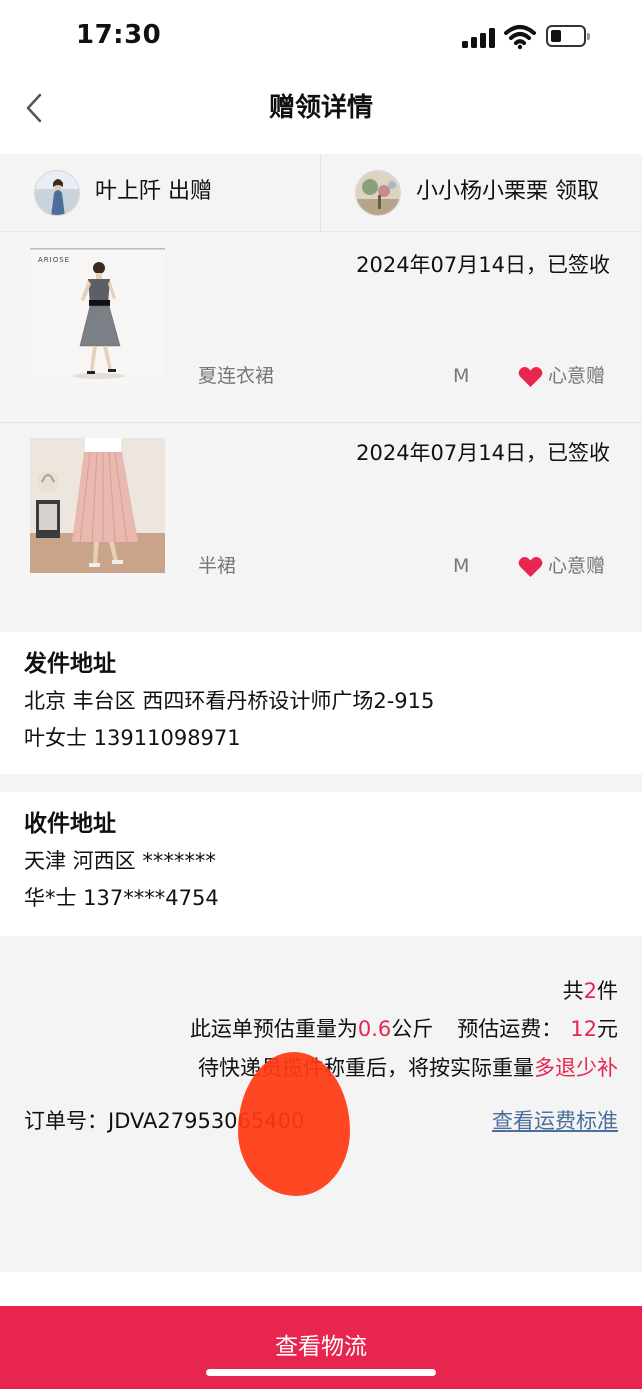 This screenshot has width=642, height=1389. Describe the element at coordinates (403, 1029) in the screenshot. I see `weight-fee-line: 此运单预估重量为0.6公斤 预估运费： 12元` at that location.